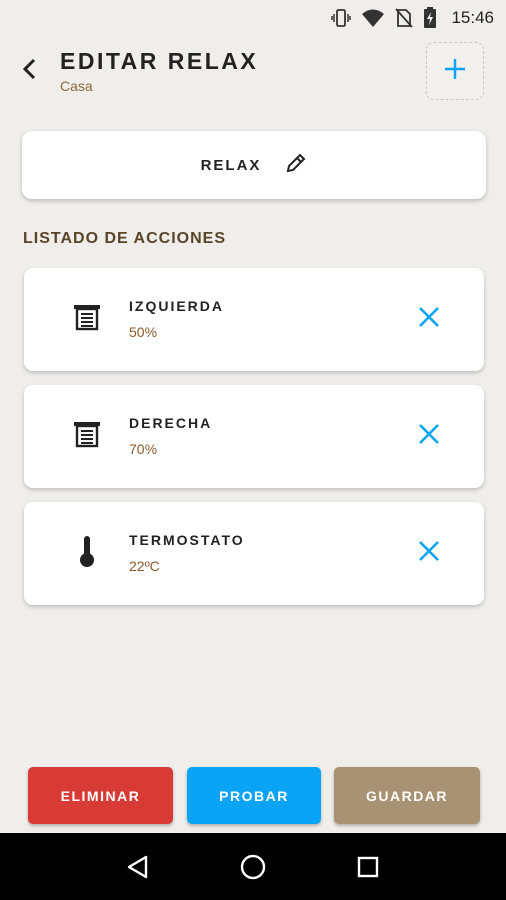 The width and height of the screenshot is (506, 900). What do you see at coordinates (231, 165) in the screenshot?
I see `scene-name: RELAX` at bounding box center [231, 165].